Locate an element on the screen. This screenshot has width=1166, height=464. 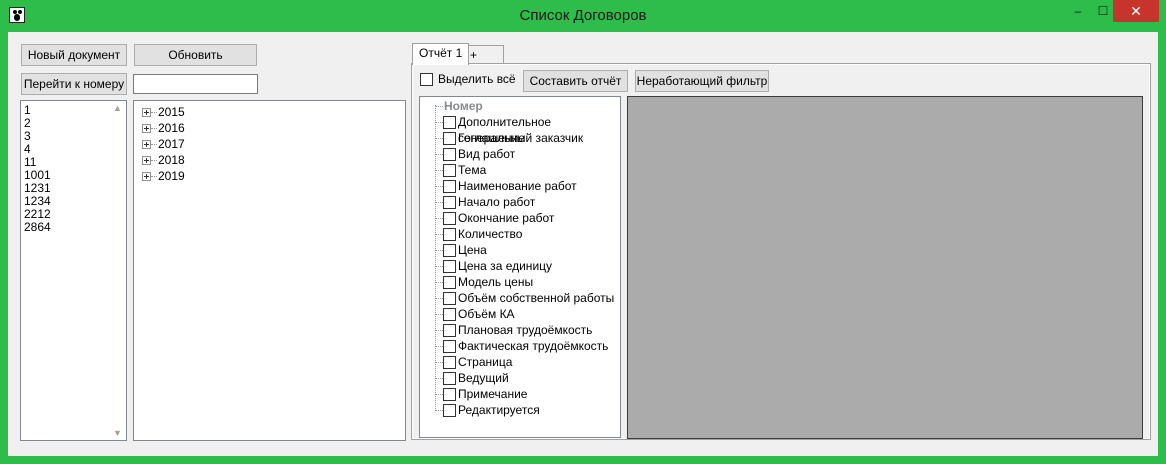
field-label: Ведущий is located at coordinates (483, 378).